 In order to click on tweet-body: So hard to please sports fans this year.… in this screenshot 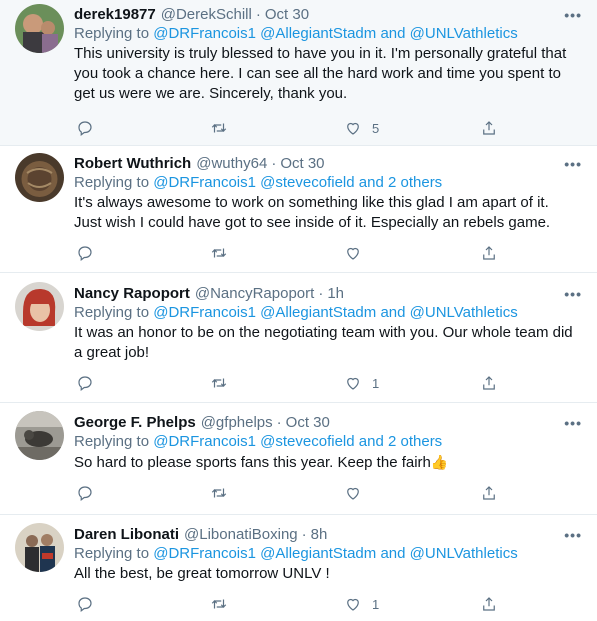, I will do `click(335, 462)`.